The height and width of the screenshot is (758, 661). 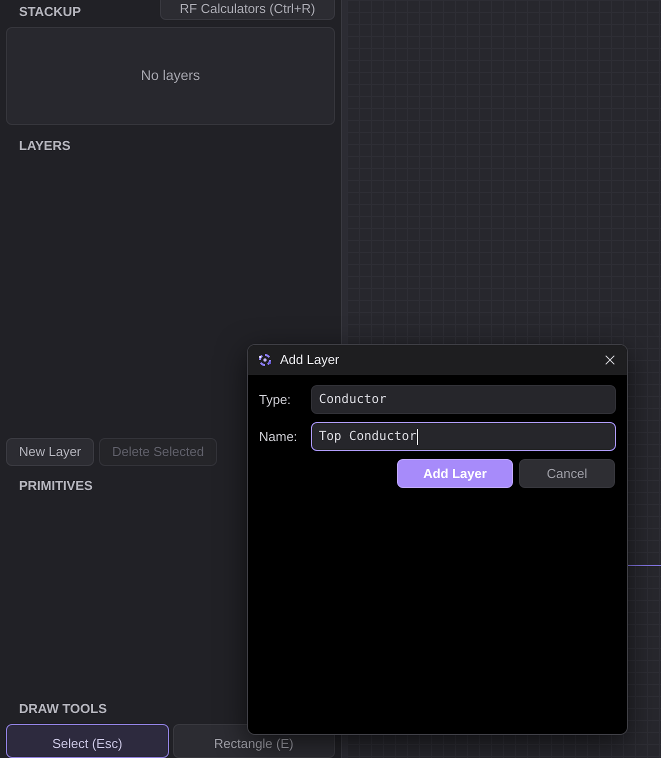 What do you see at coordinates (50, 11) in the screenshot?
I see `section-heading: STACKUP` at bounding box center [50, 11].